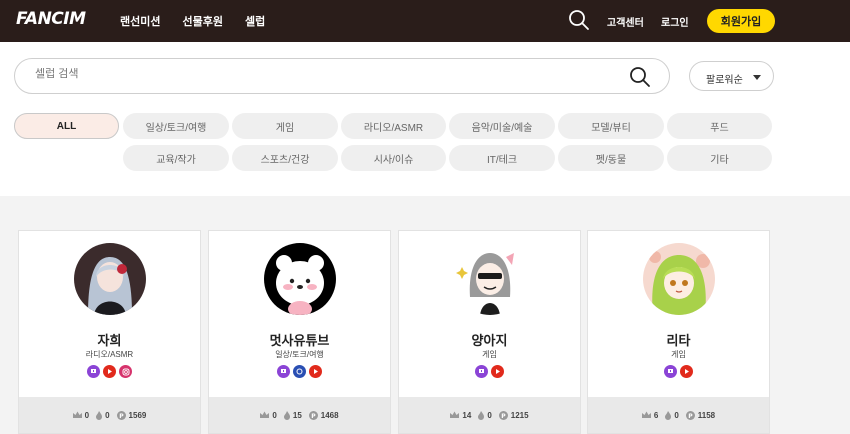 This screenshot has height=434, width=850. I want to click on category-pet: 펫/동물, so click(611, 158).